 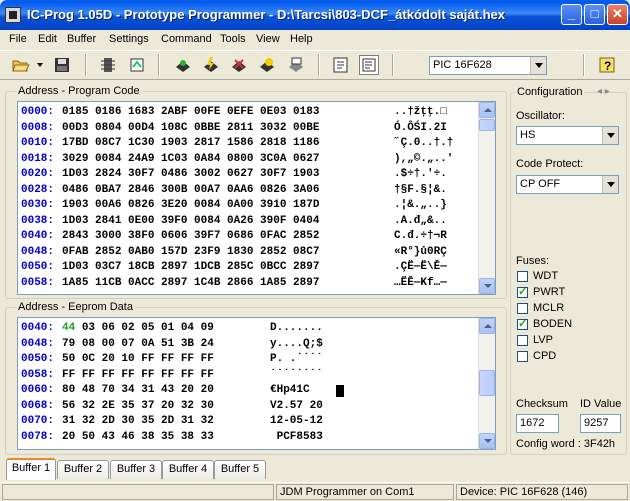 What do you see at coordinates (38, 405) in the screenshot?
I see `row-address: 0068:` at bounding box center [38, 405].